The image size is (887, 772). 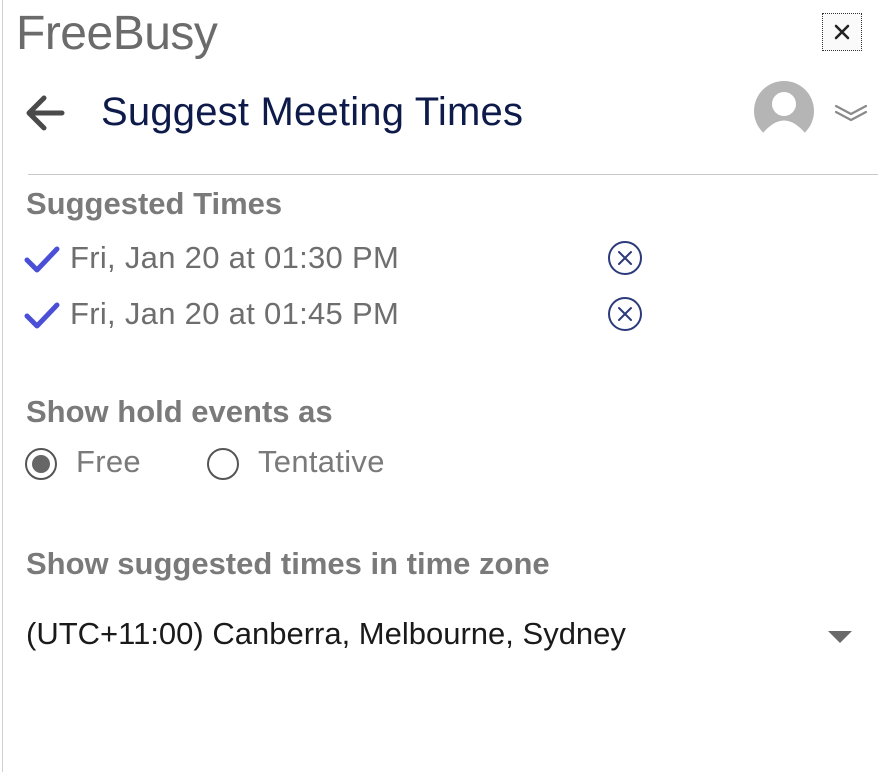 I want to click on suggested-times-heading: Suggested Times, so click(x=154, y=203).